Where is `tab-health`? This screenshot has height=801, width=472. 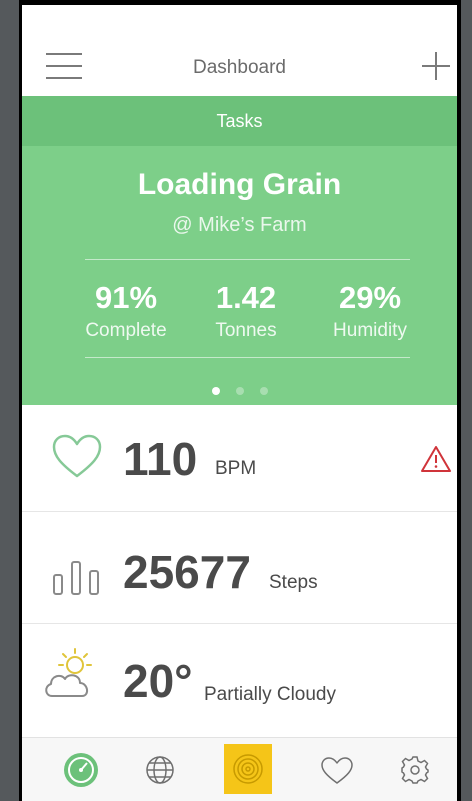
tab-health is located at coordinates (337, 769).